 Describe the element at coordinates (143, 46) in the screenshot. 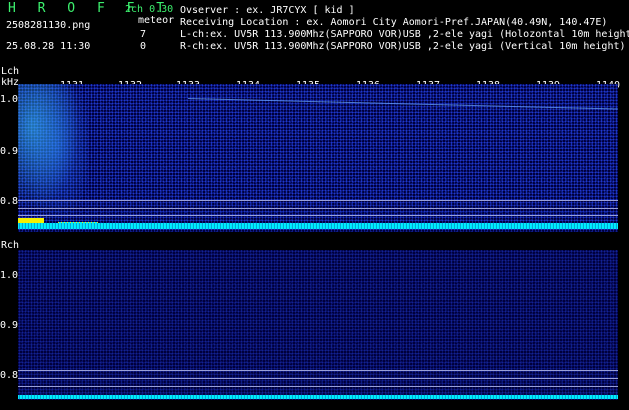

I see `meteor-r-count: 0` at that location.